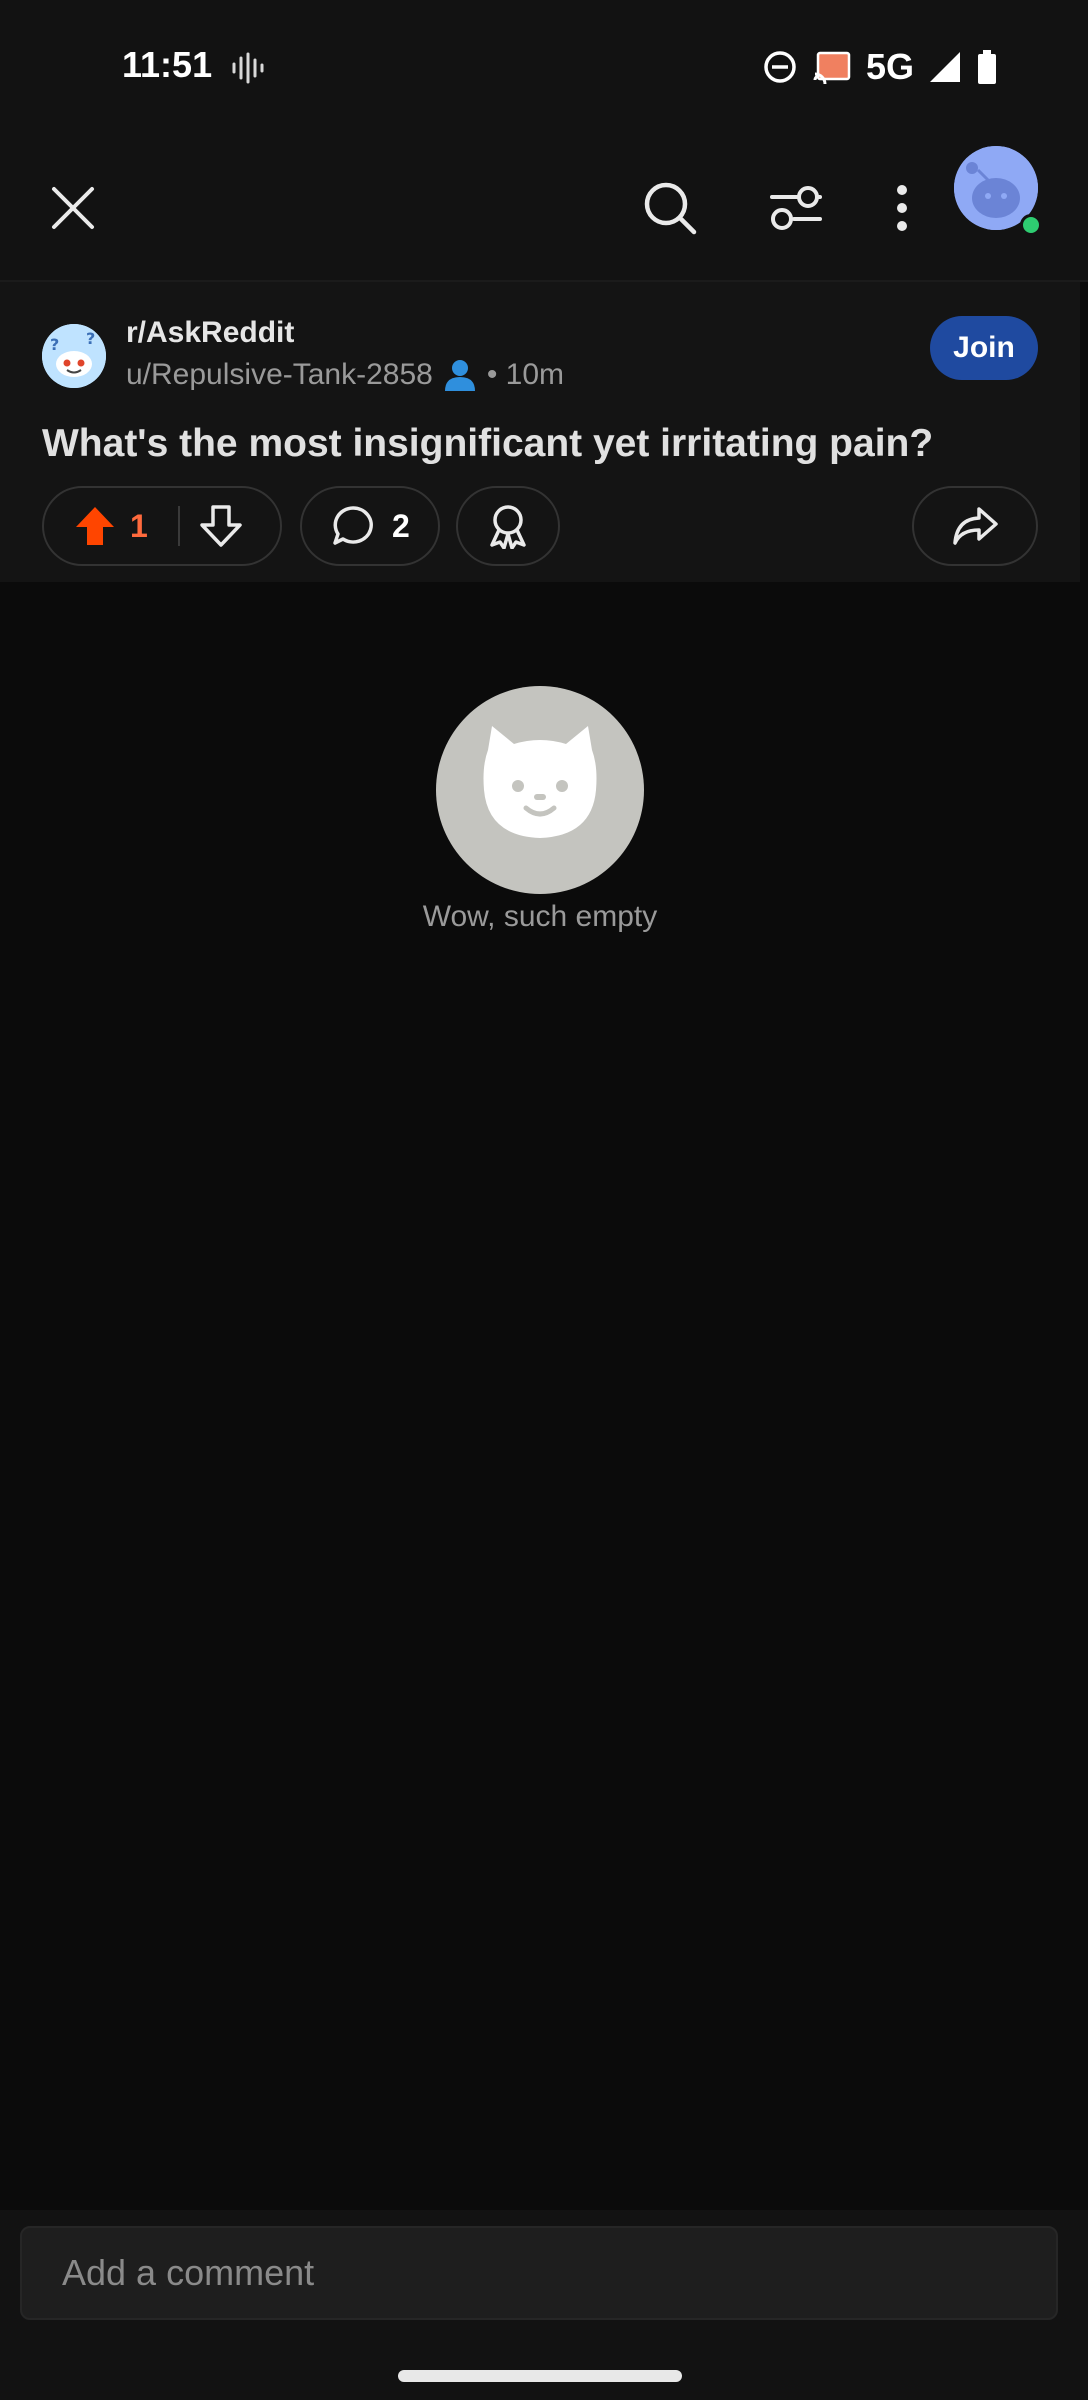 The image size is (1088, 2400). I want to click on share-button, so click(975, 526).